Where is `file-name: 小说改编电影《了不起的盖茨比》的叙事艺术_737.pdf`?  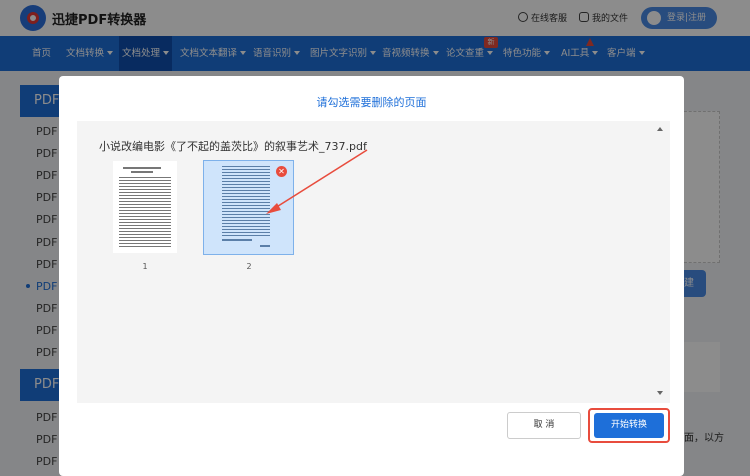
file-name: 小说改编电影《了不起的盖茨比》的叙事艺术_737.pdf is located at coordinates (233, 146).